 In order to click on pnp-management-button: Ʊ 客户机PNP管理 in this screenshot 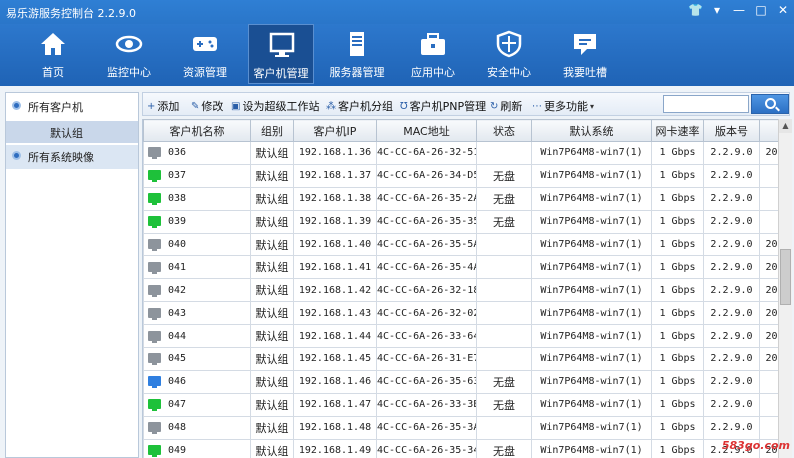, I will do `click(443, 106)`.